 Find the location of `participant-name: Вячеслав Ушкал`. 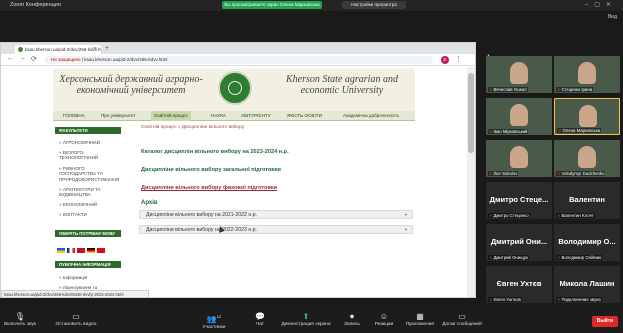

participant-name: Вячеслав Ушкал is located at coordinates (510, 89).